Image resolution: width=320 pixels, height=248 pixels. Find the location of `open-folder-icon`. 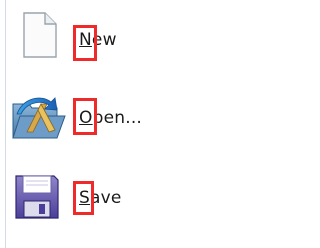

open-folder-icon is located at coordinates (39, 117).